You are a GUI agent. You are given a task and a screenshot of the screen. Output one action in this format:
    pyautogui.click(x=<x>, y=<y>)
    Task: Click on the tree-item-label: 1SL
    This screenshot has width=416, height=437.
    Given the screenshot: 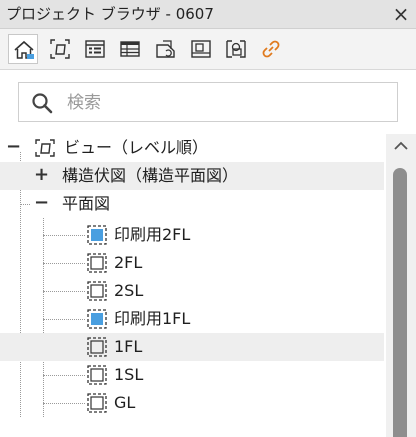 What is the action you would take?
    pyautogui.click(x=129, y=374)
    